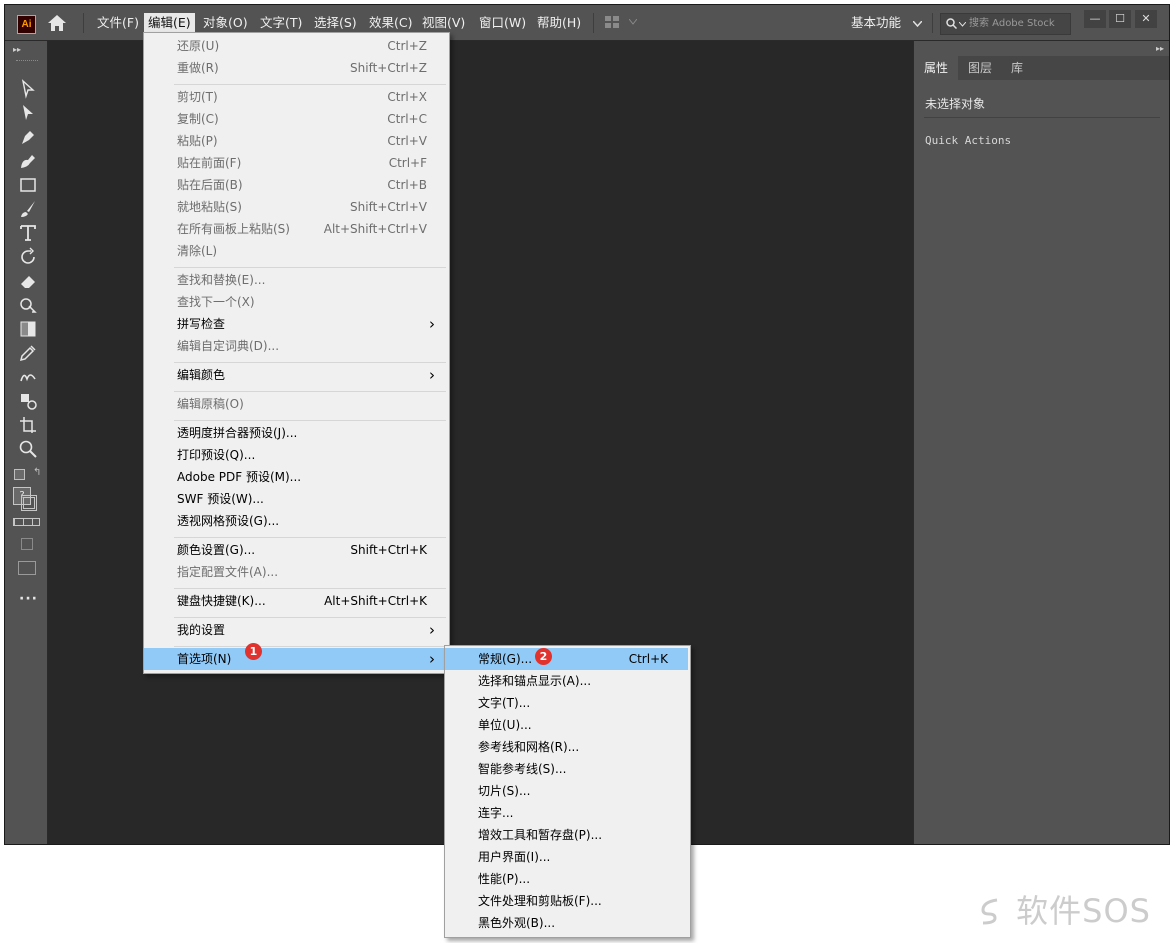 The image size is (1175, 943). I want to click on menu-separator, so click(310, 420).